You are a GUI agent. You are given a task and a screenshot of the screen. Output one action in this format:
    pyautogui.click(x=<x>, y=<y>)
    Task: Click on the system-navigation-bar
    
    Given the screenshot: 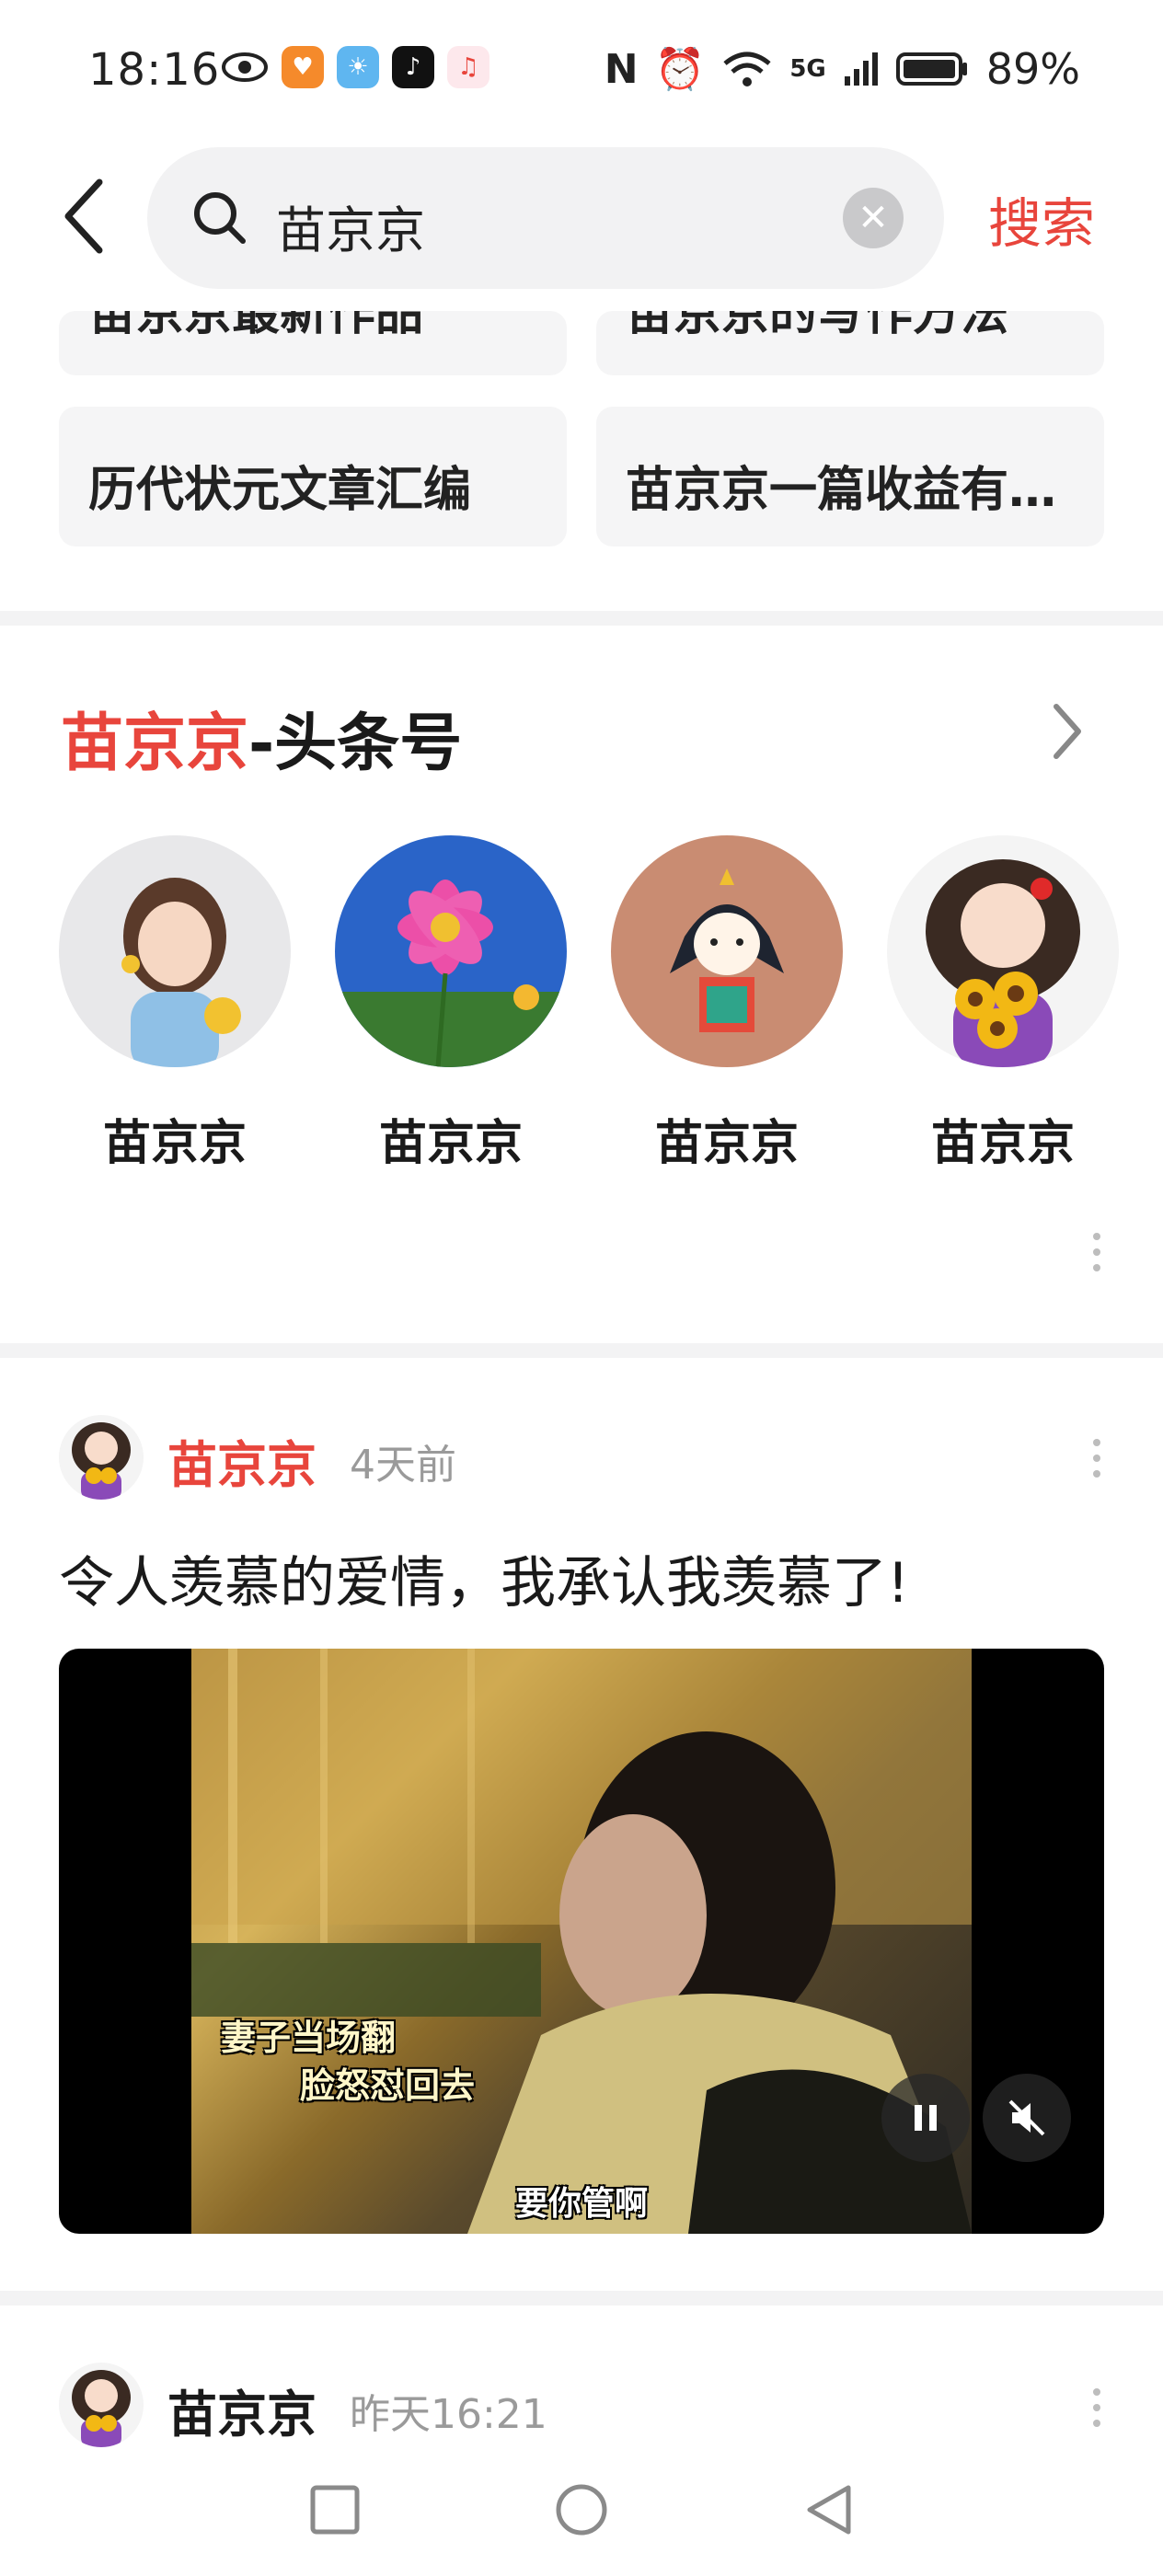 What is the action you would take?
    pyautogui.click(x=581, y=2521)
    